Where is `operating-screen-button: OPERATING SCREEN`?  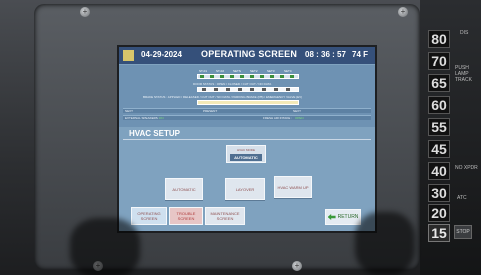 operating-screen-button: OPERATING SCREEN is located at coordinates (149, 216).